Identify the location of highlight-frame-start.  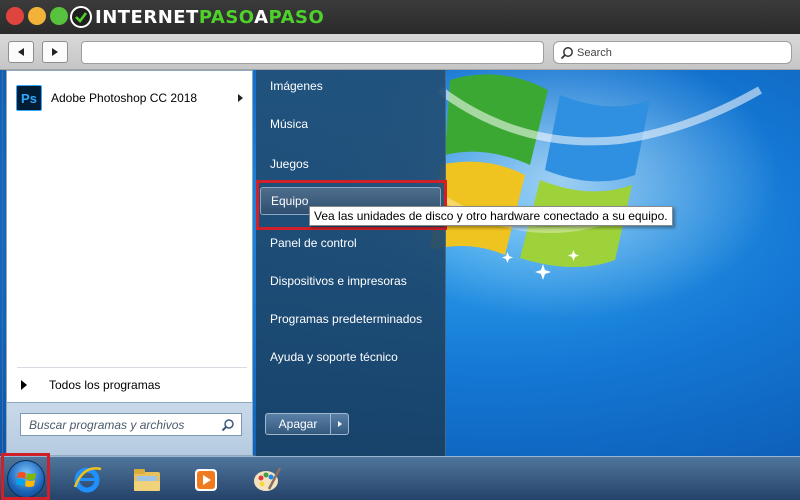
(25, 476).